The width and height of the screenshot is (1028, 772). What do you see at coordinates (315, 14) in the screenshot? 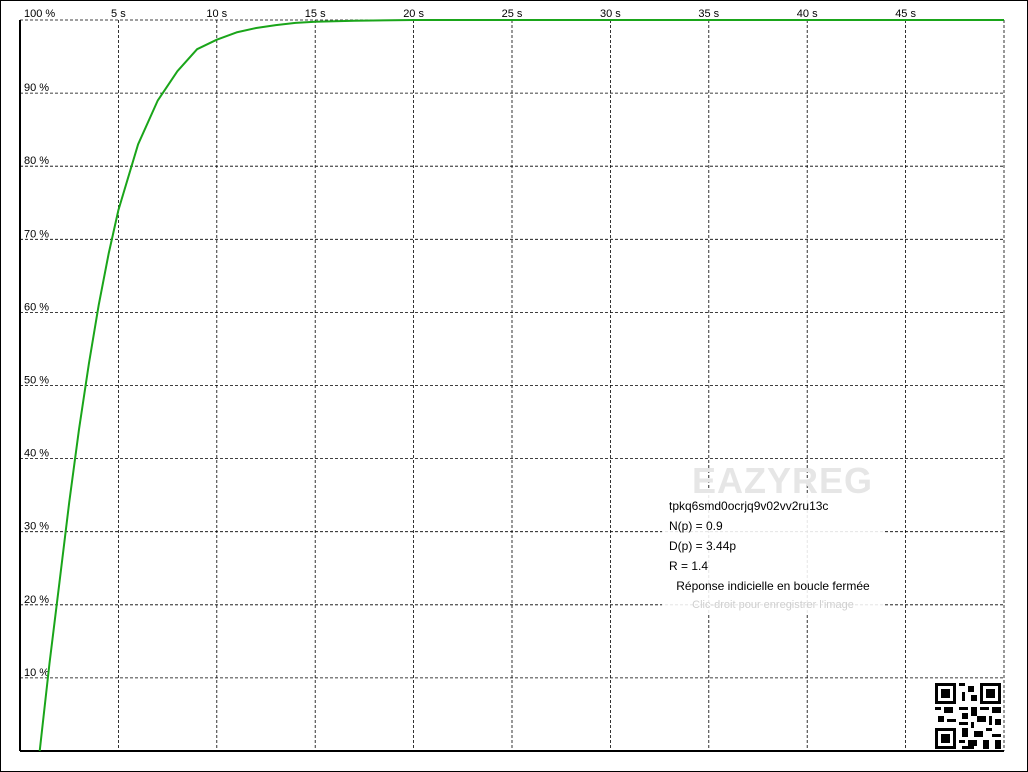
I see `x-tick-label: 15 s` at bounding box center [315, 14].